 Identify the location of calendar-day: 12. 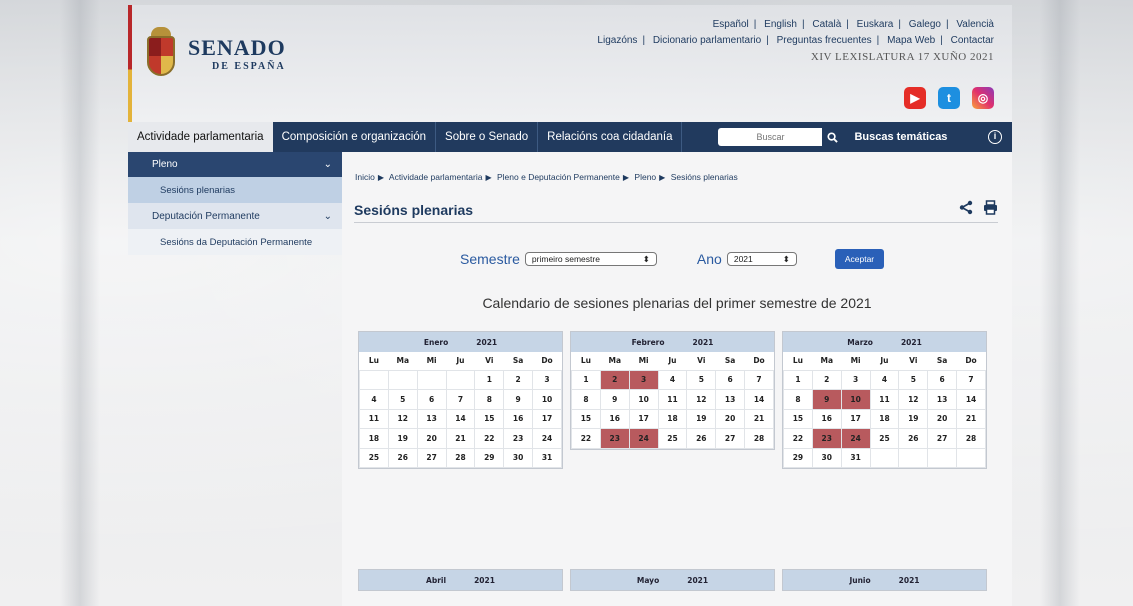
(913, 399).